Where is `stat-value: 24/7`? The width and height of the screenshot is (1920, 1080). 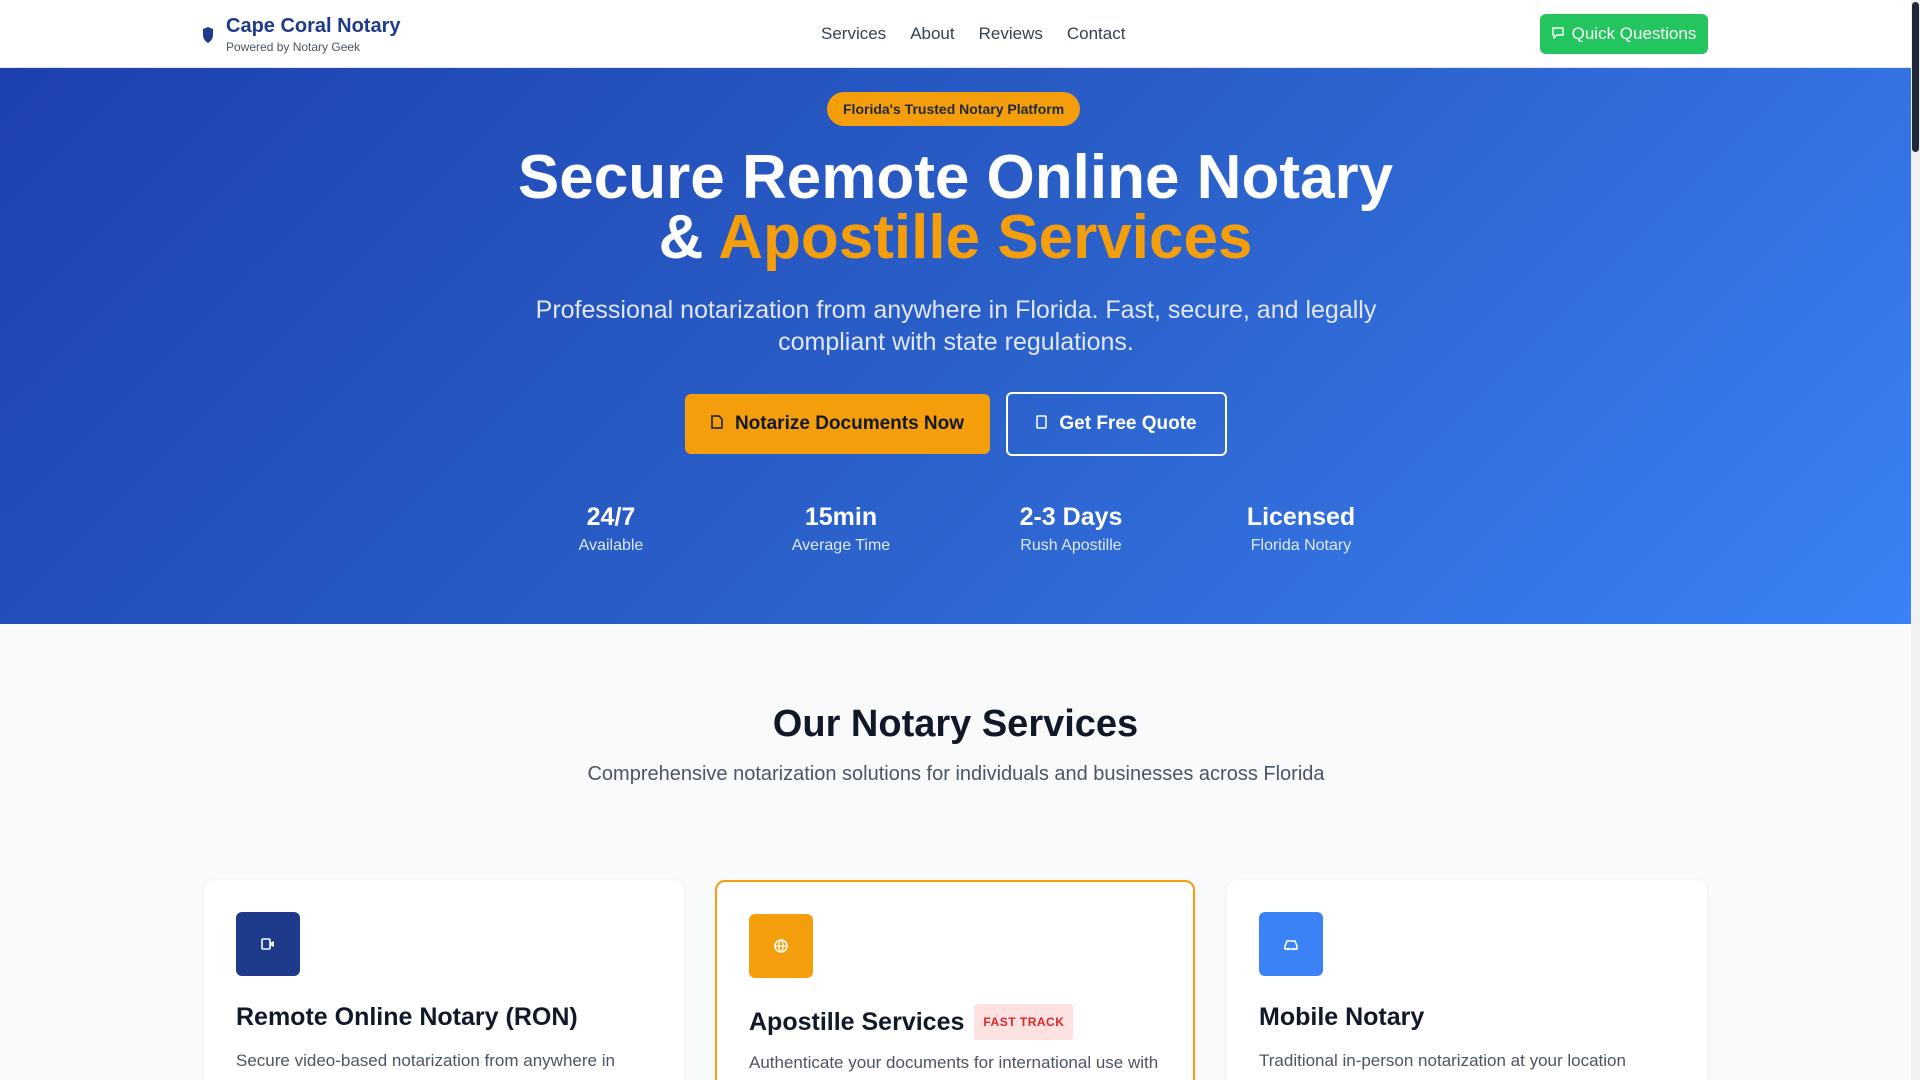
stat-value: 24/7 is located at coordinates (611, 517).